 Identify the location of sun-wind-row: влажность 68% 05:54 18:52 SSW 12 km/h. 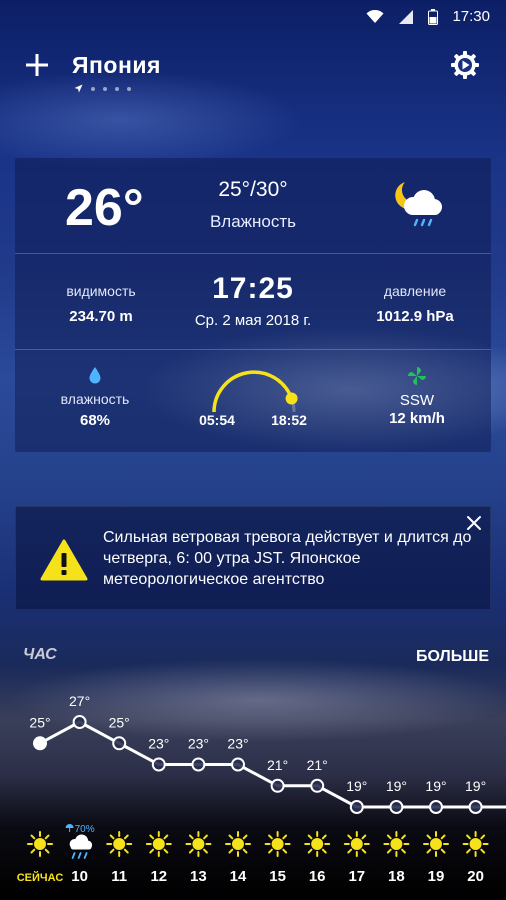
(253, 401).